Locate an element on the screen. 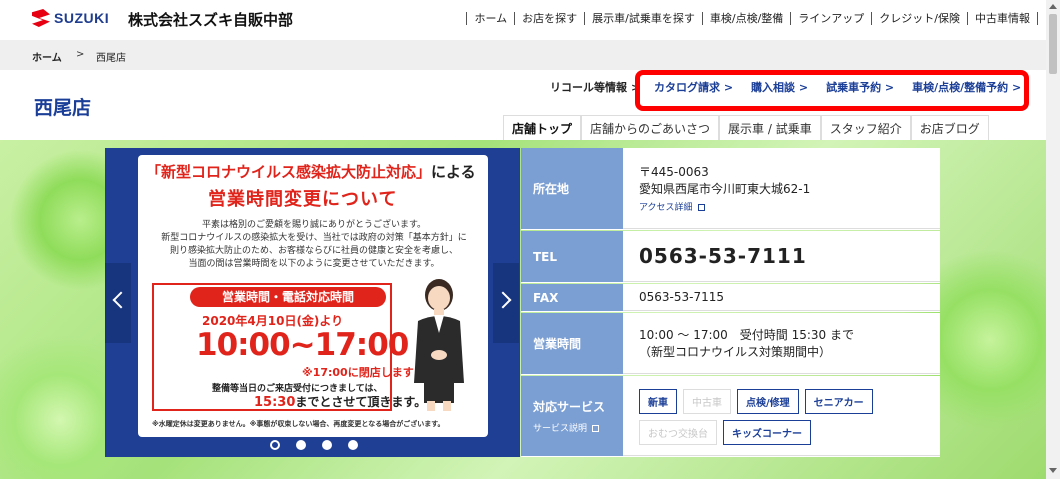  services-list: 新車 中古車 点検/修理 セニアカー おむつ交換台 キッズコーナー is located at coordinates (789, 416).